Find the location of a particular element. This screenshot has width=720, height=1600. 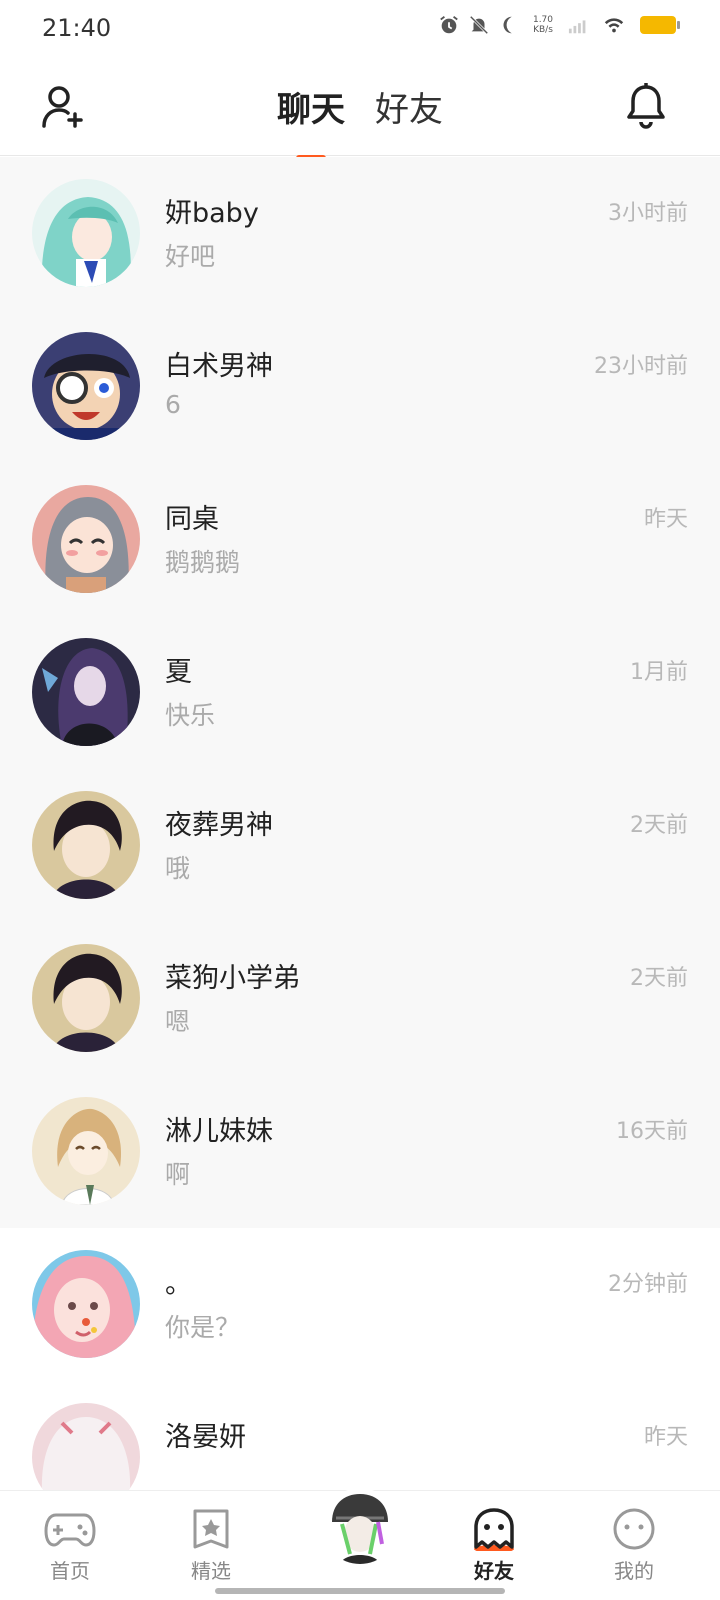

chat-last-message: 快乐 is located at coordinates (190, 715).